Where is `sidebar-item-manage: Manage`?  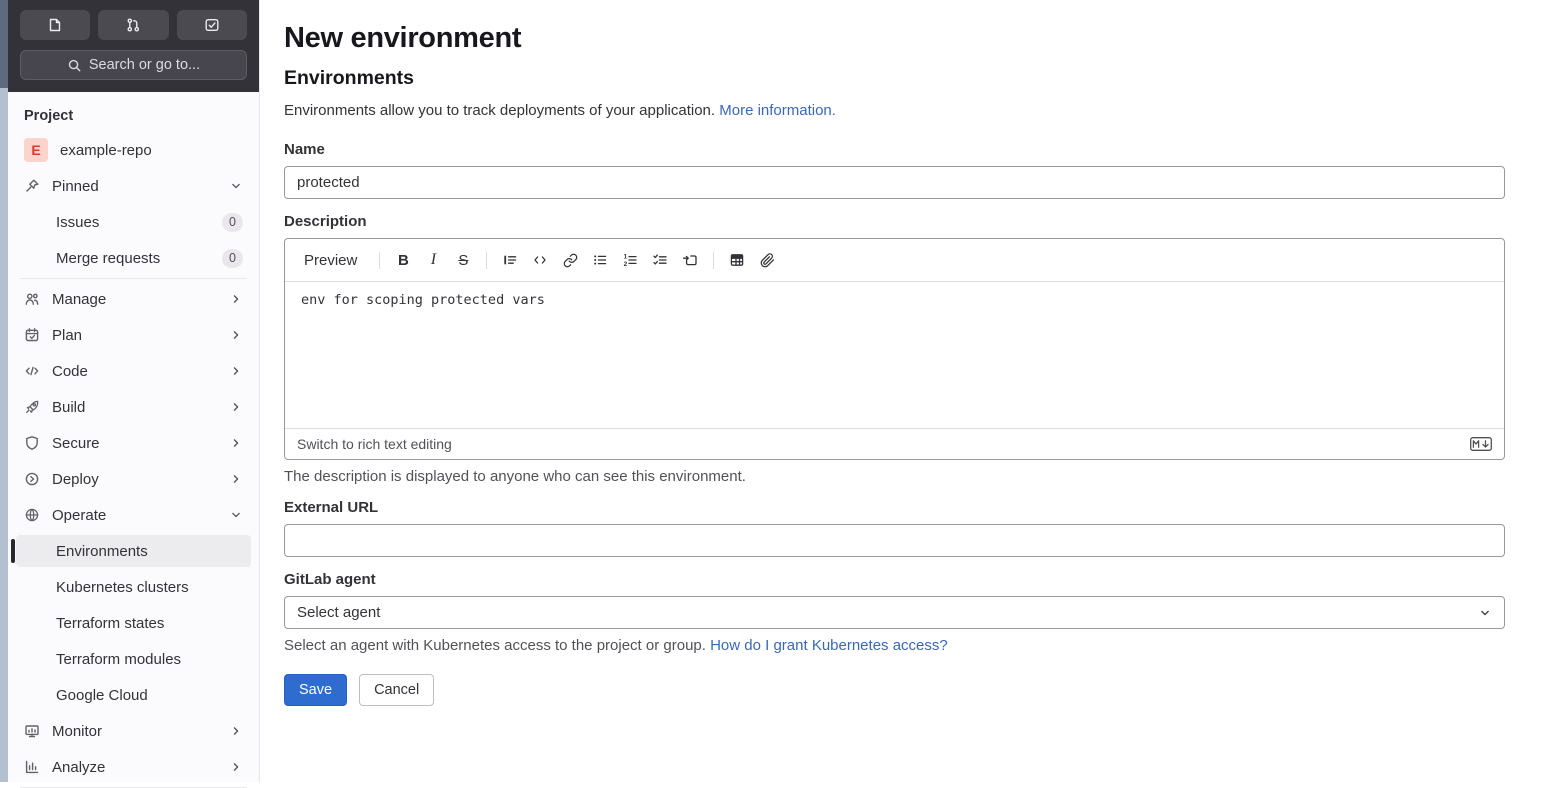 sidebar-item-manage: Manage is located at coordinates (133, 299).